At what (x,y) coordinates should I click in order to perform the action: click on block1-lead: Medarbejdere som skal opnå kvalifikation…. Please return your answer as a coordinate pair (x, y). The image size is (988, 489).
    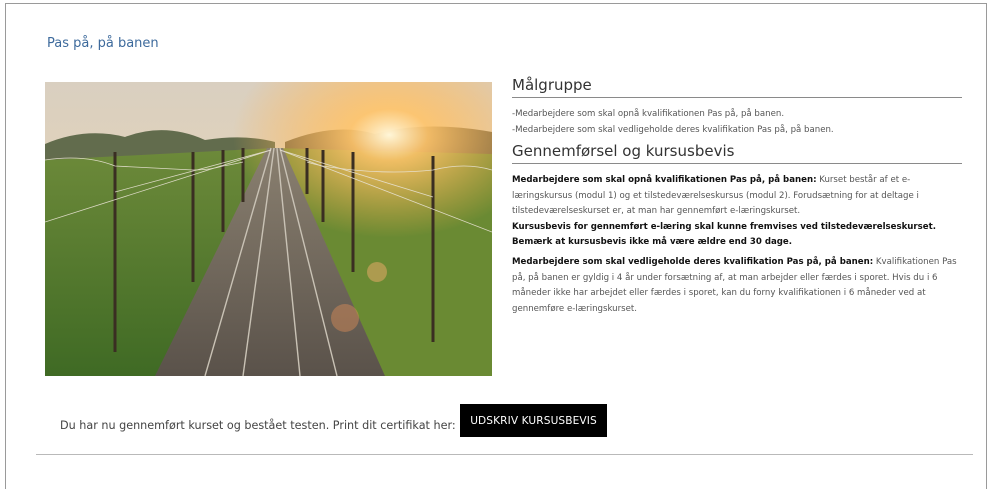
    Looking at the image, I should click on (664, 180).